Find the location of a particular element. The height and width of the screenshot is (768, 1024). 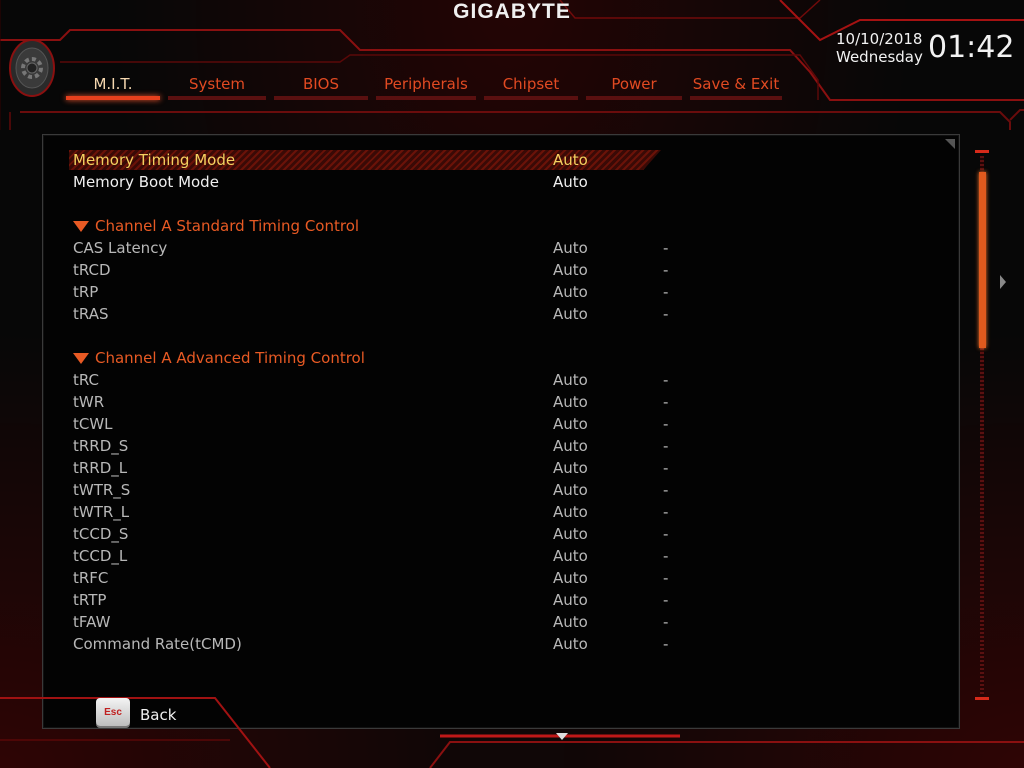

tab-peripherals: Peripherals is located at coordinates (426, 86).